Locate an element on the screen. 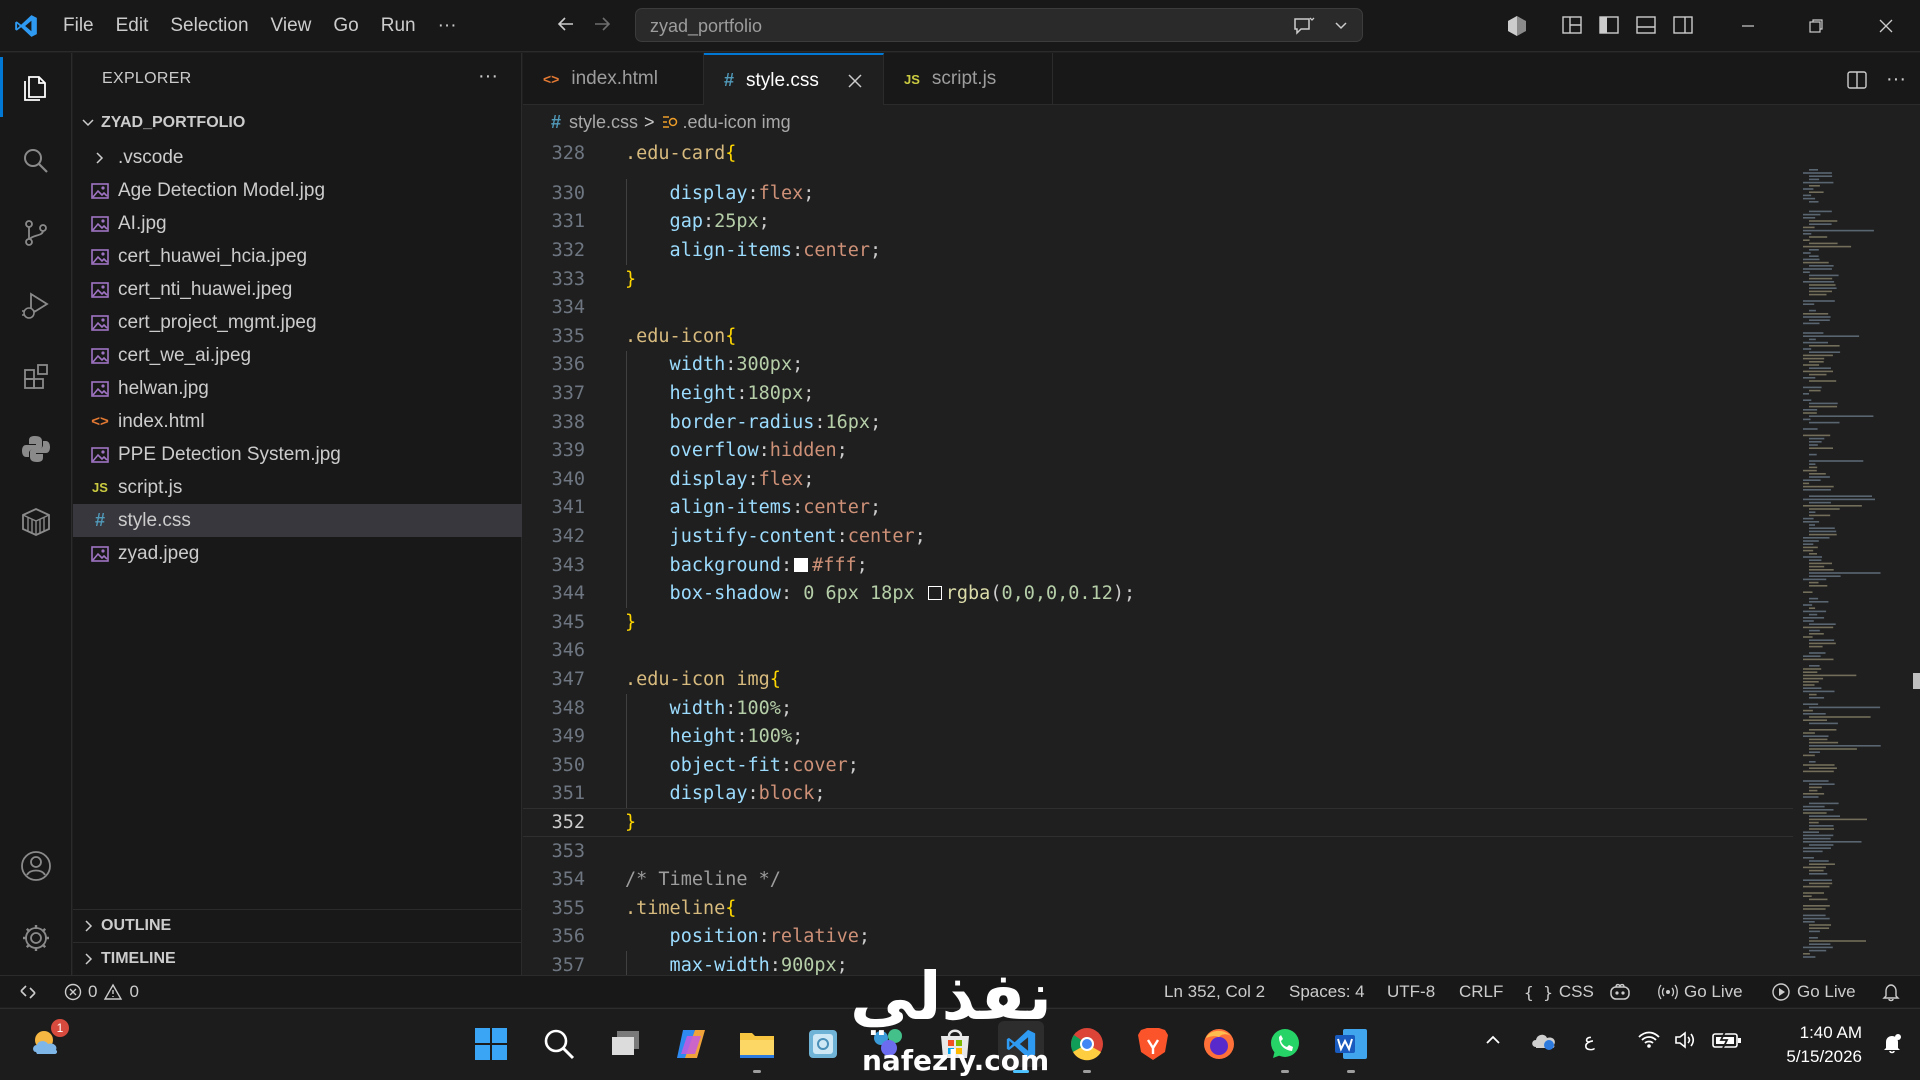 Image resolution: width=1920 pixels, height=1080 pixels. chat-icon is located at coordinates (1304, 26).